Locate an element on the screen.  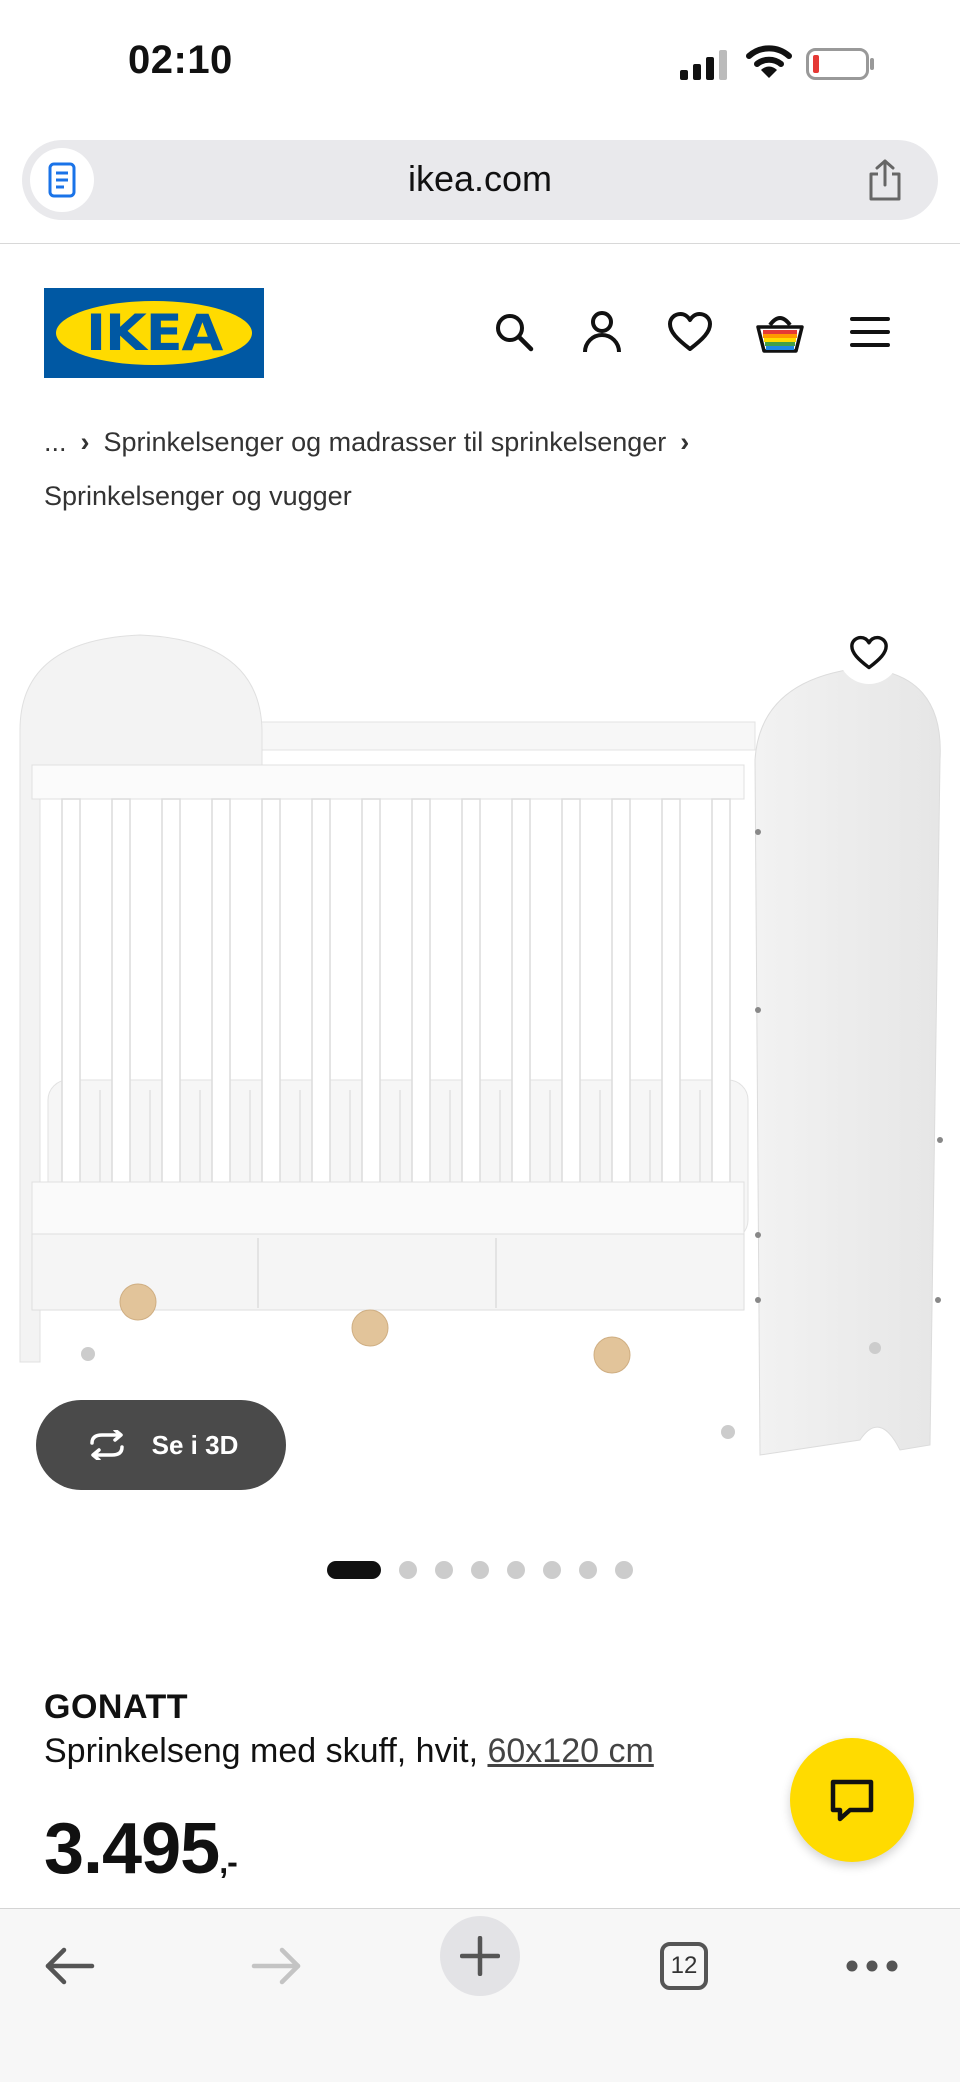
product-name: GONATT is located at coordinates (116, 1707).